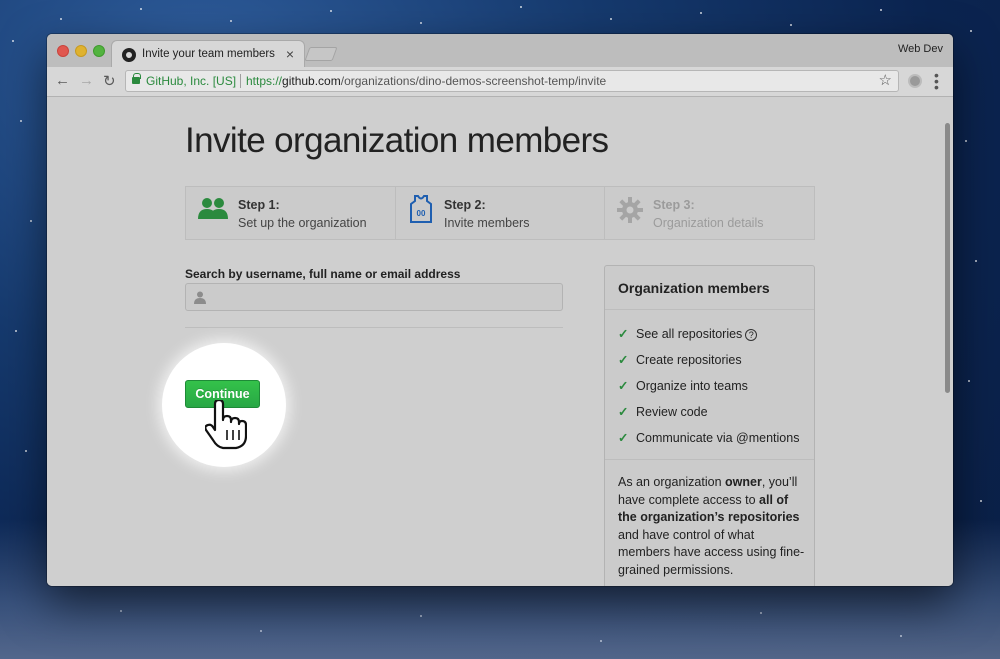 The width and height of the screenshot is (1000, 659). What do you see at coordinates (191, 81) in the screenshot?
I see `ev-certificate-label: GitHub, Inc. [US]` at bounding box center [191, 81].